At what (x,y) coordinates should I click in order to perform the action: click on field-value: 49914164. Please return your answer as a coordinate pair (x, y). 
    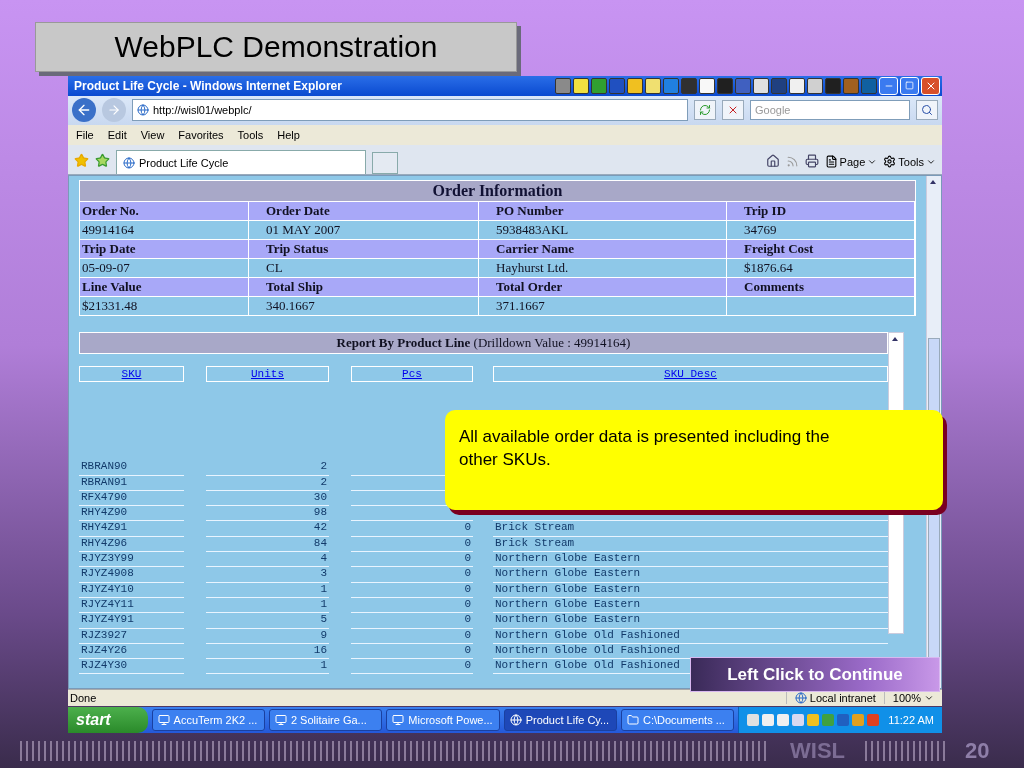
    Looking at the image, I should click on (164, 230).